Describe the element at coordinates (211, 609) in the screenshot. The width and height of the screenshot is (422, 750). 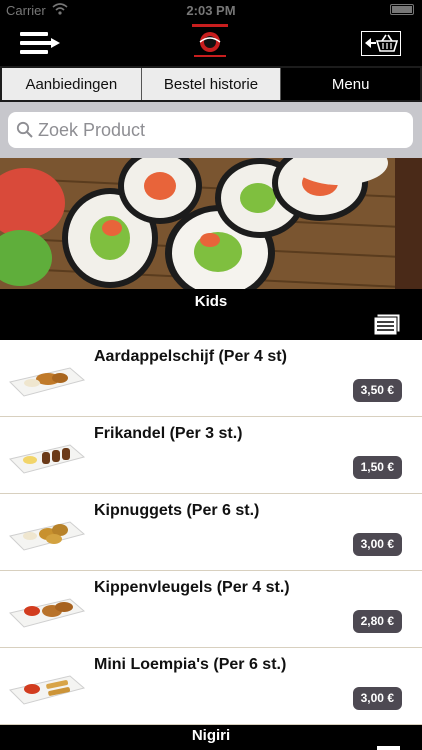
I see `list-item: Kippenvleugels (Per 4 st.) 2,80 €` at that location.